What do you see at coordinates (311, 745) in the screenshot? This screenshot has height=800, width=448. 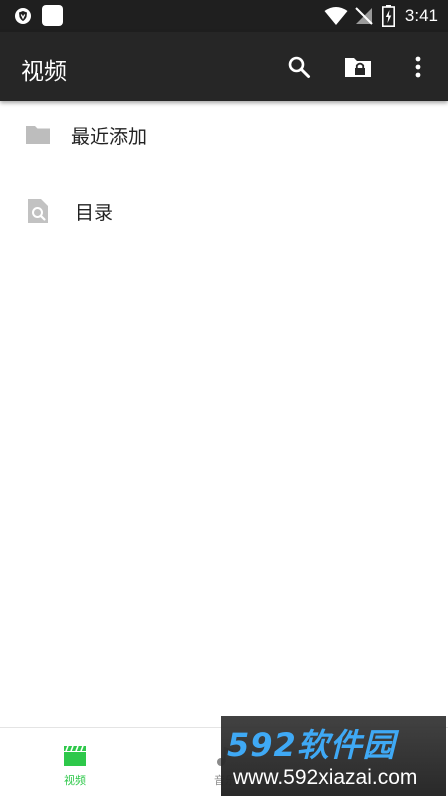 I see `watermark-brand: 592软件园` at bounding box center [311, 745].